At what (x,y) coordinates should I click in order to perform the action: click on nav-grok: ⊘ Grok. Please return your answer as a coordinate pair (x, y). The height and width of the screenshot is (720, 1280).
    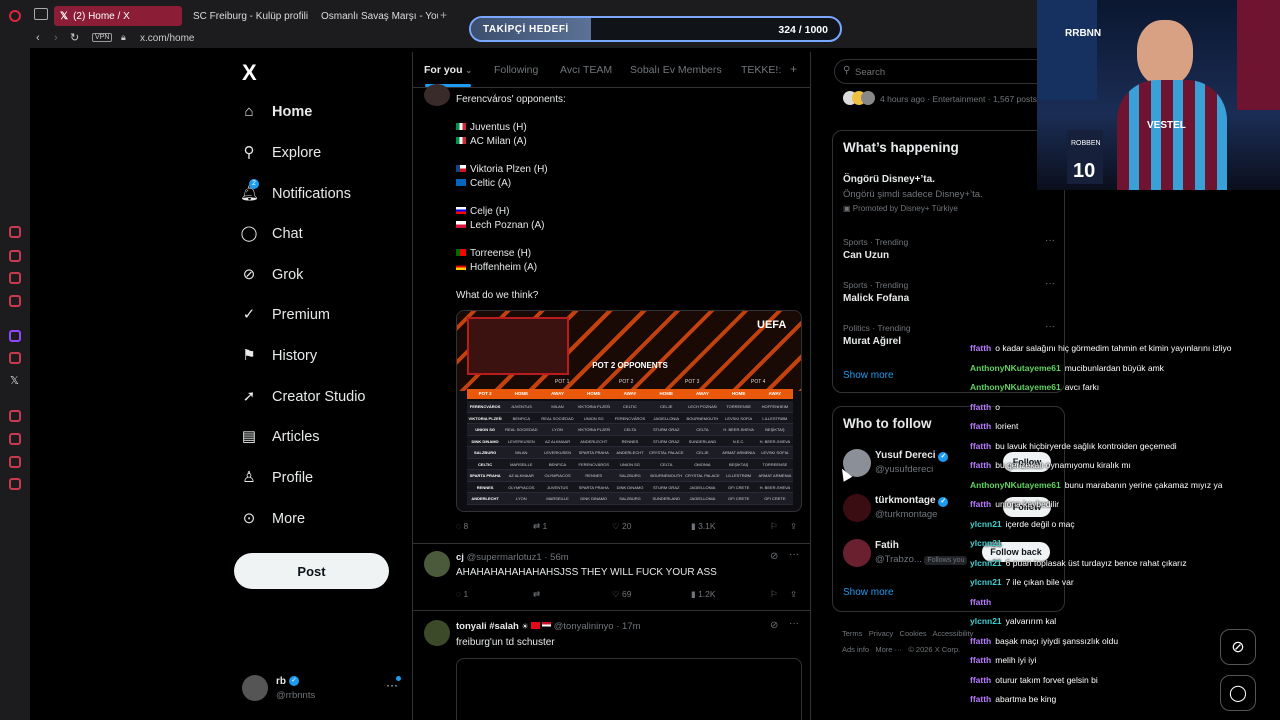
    Looking at the image, I should click on (272, 275).